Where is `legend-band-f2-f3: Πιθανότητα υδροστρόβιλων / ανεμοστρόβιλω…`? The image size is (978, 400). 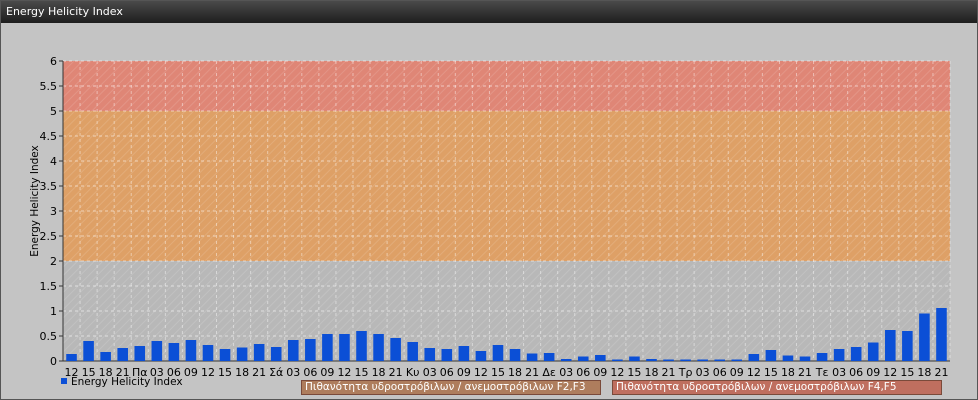 legend-band-f2-f3: Πιθανότητα υδροστρόβιλων / ανεμοστρόβιλω… is located at coordinates (451, 387).